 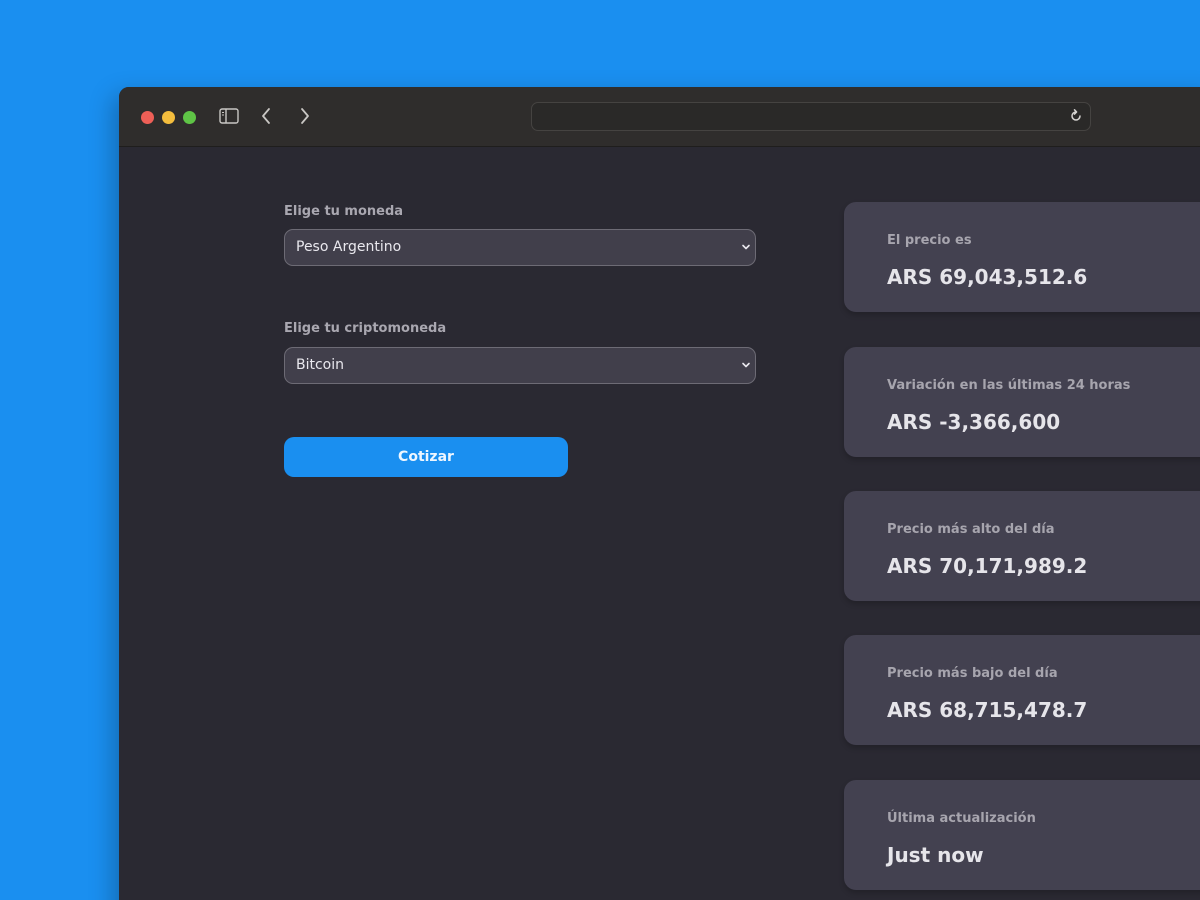 What do you see at coordinates (811, 116) in the screenshot?
I see `address-bar` at bounding box center [811, 116].